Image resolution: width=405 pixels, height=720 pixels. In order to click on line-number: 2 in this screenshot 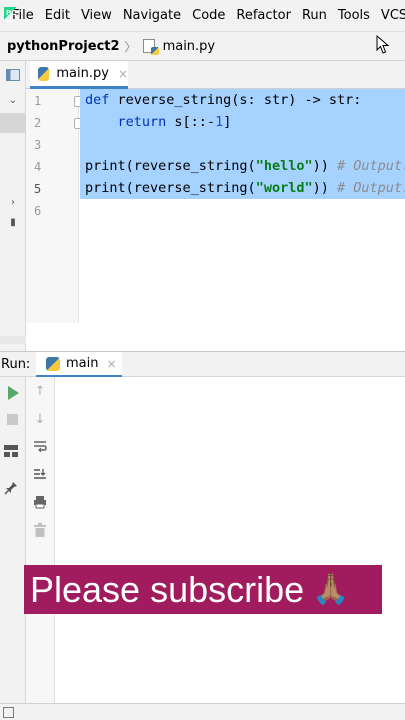, I will do `click(38, 123)`.